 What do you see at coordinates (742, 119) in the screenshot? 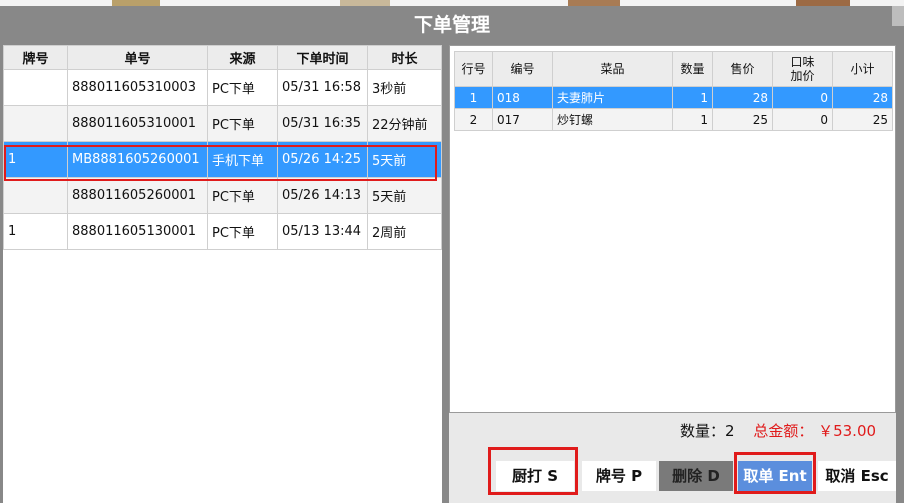
I see `item-price: 25` at bounding box center [742, 119].